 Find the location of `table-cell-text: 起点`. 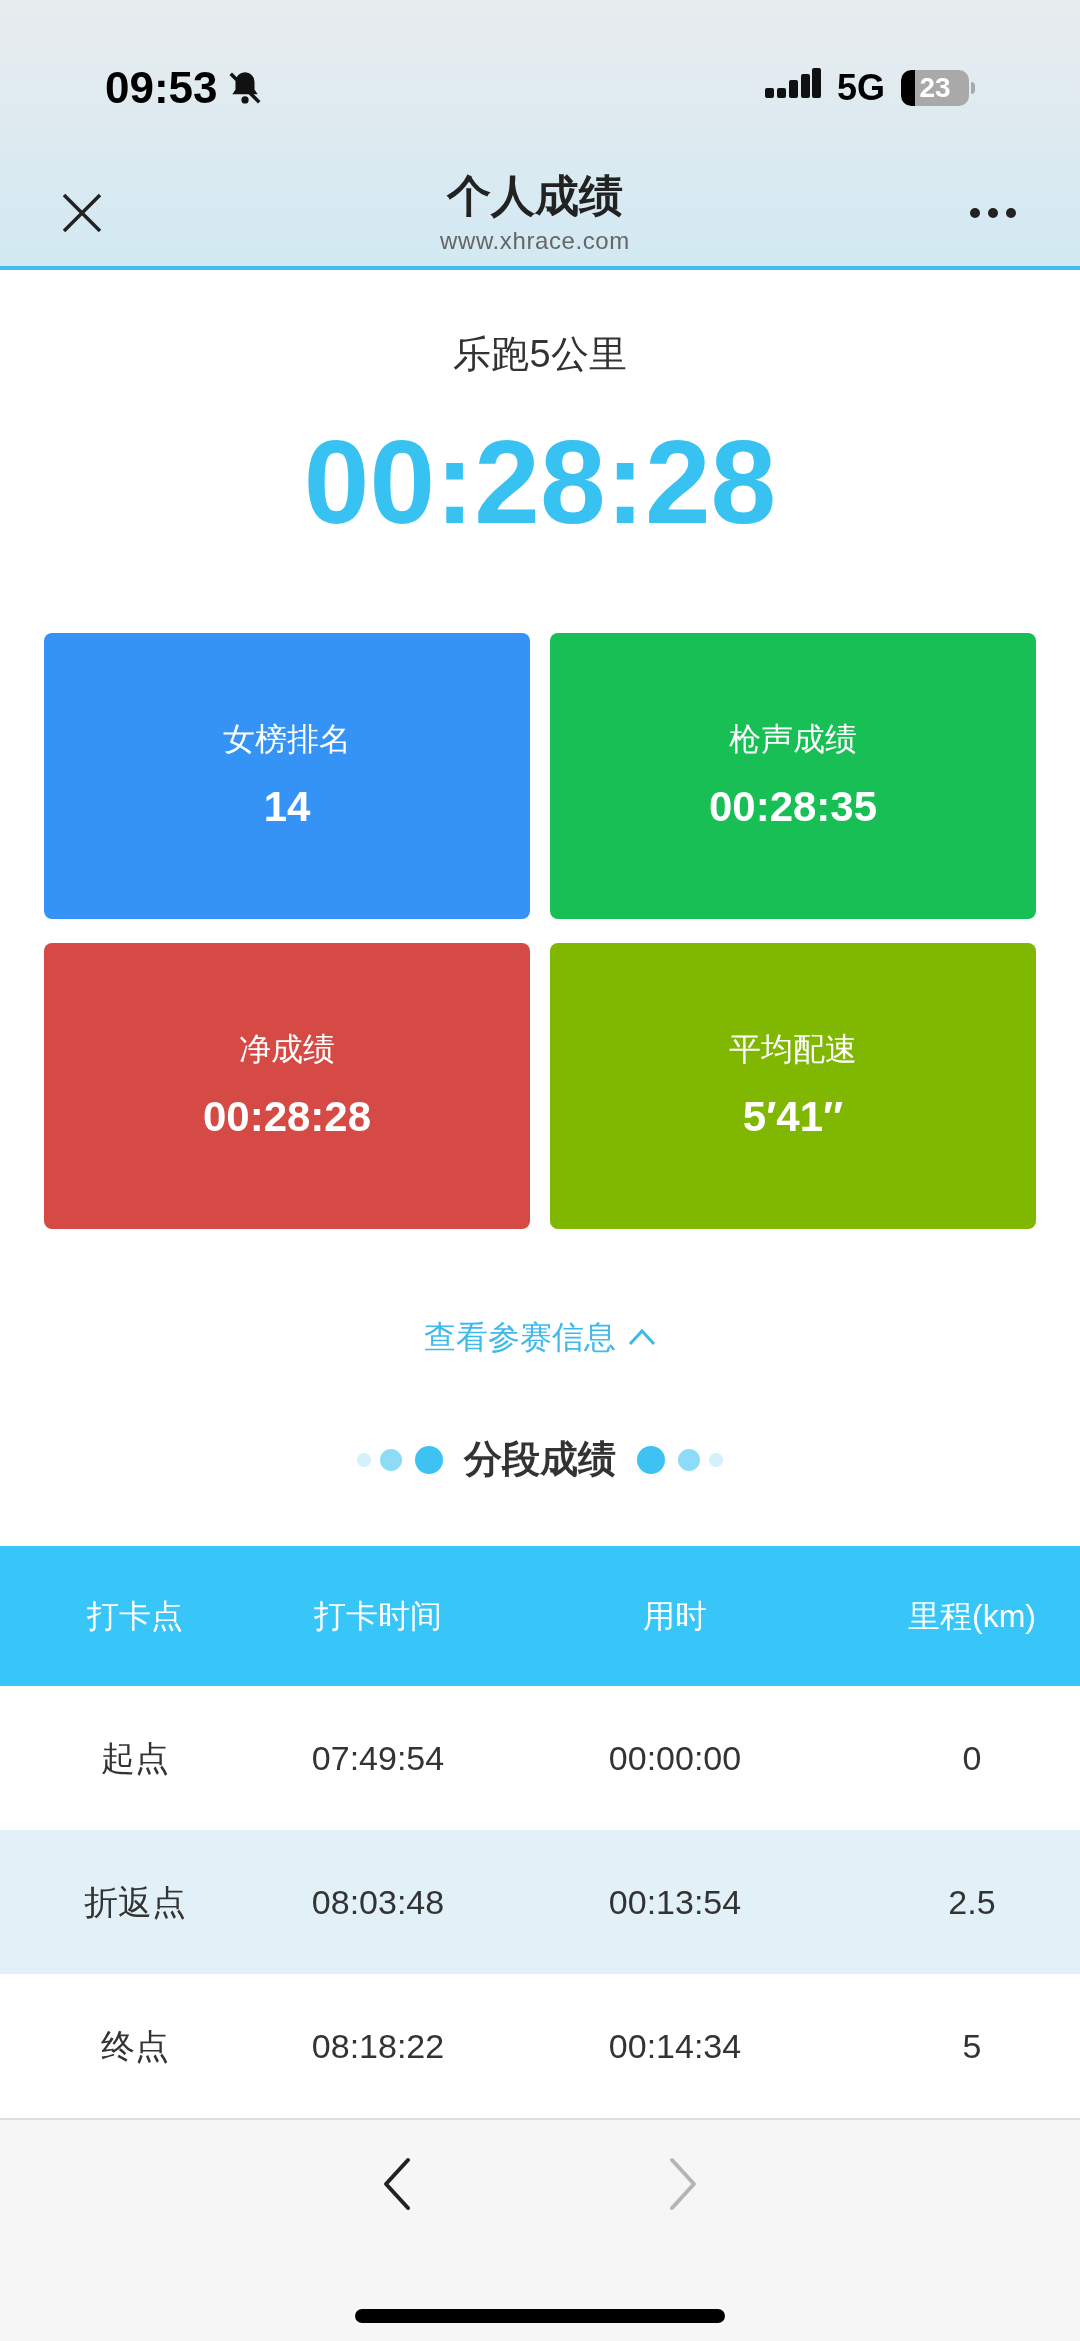

table-cell-text: 起点 is located at coordinates (135, 1758).